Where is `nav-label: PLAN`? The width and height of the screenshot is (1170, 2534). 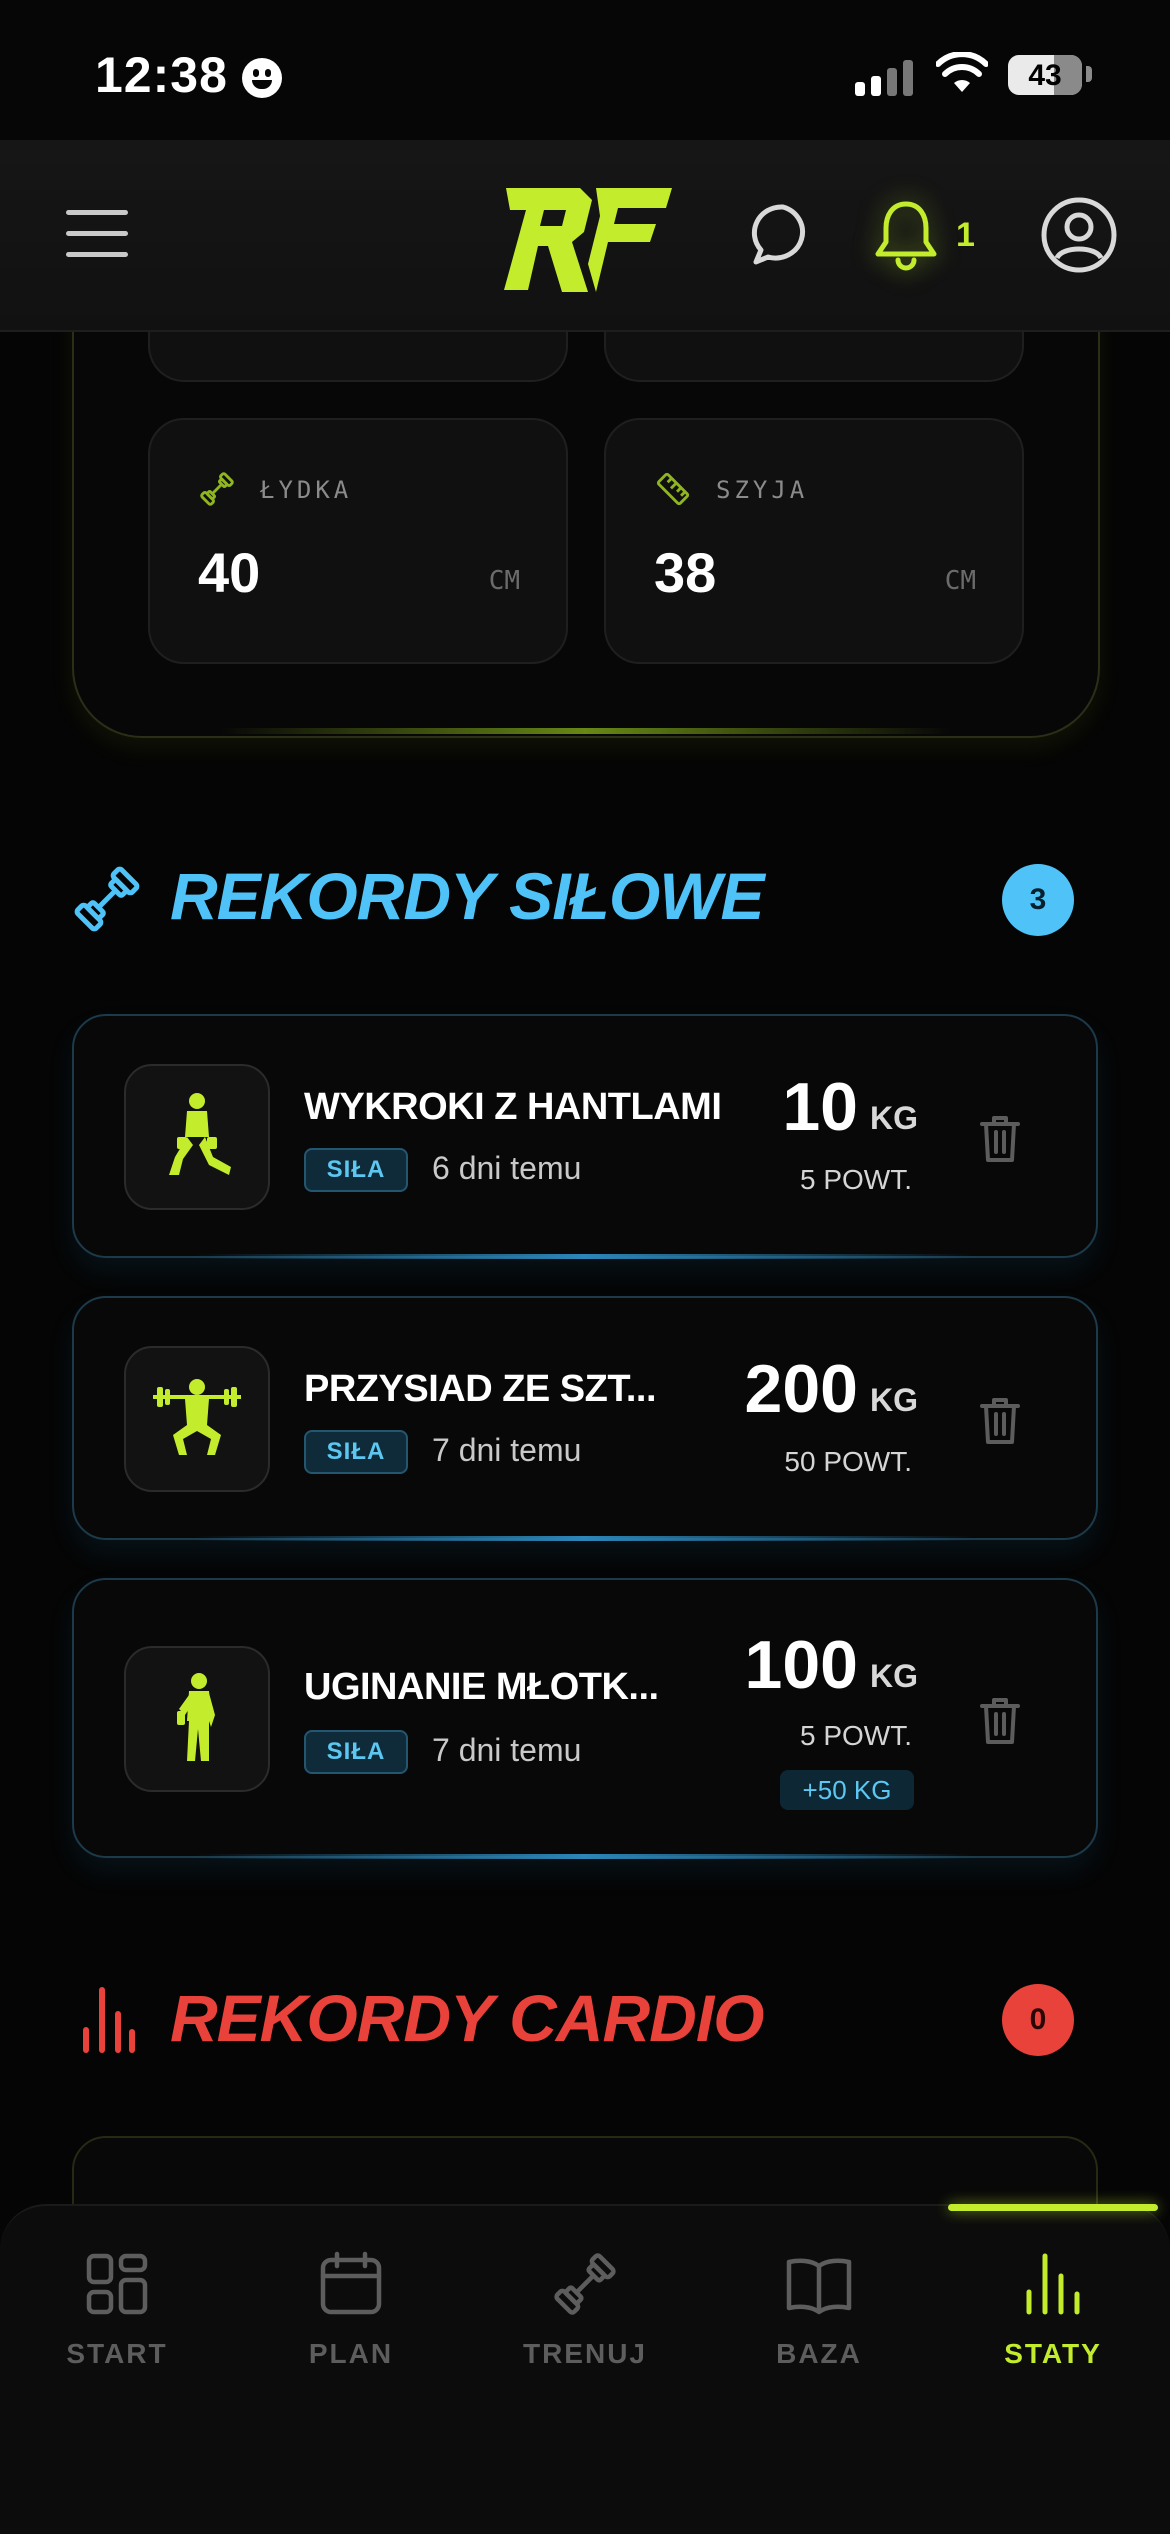
nav-label: PLAN is located at coordinates (351, 2353).